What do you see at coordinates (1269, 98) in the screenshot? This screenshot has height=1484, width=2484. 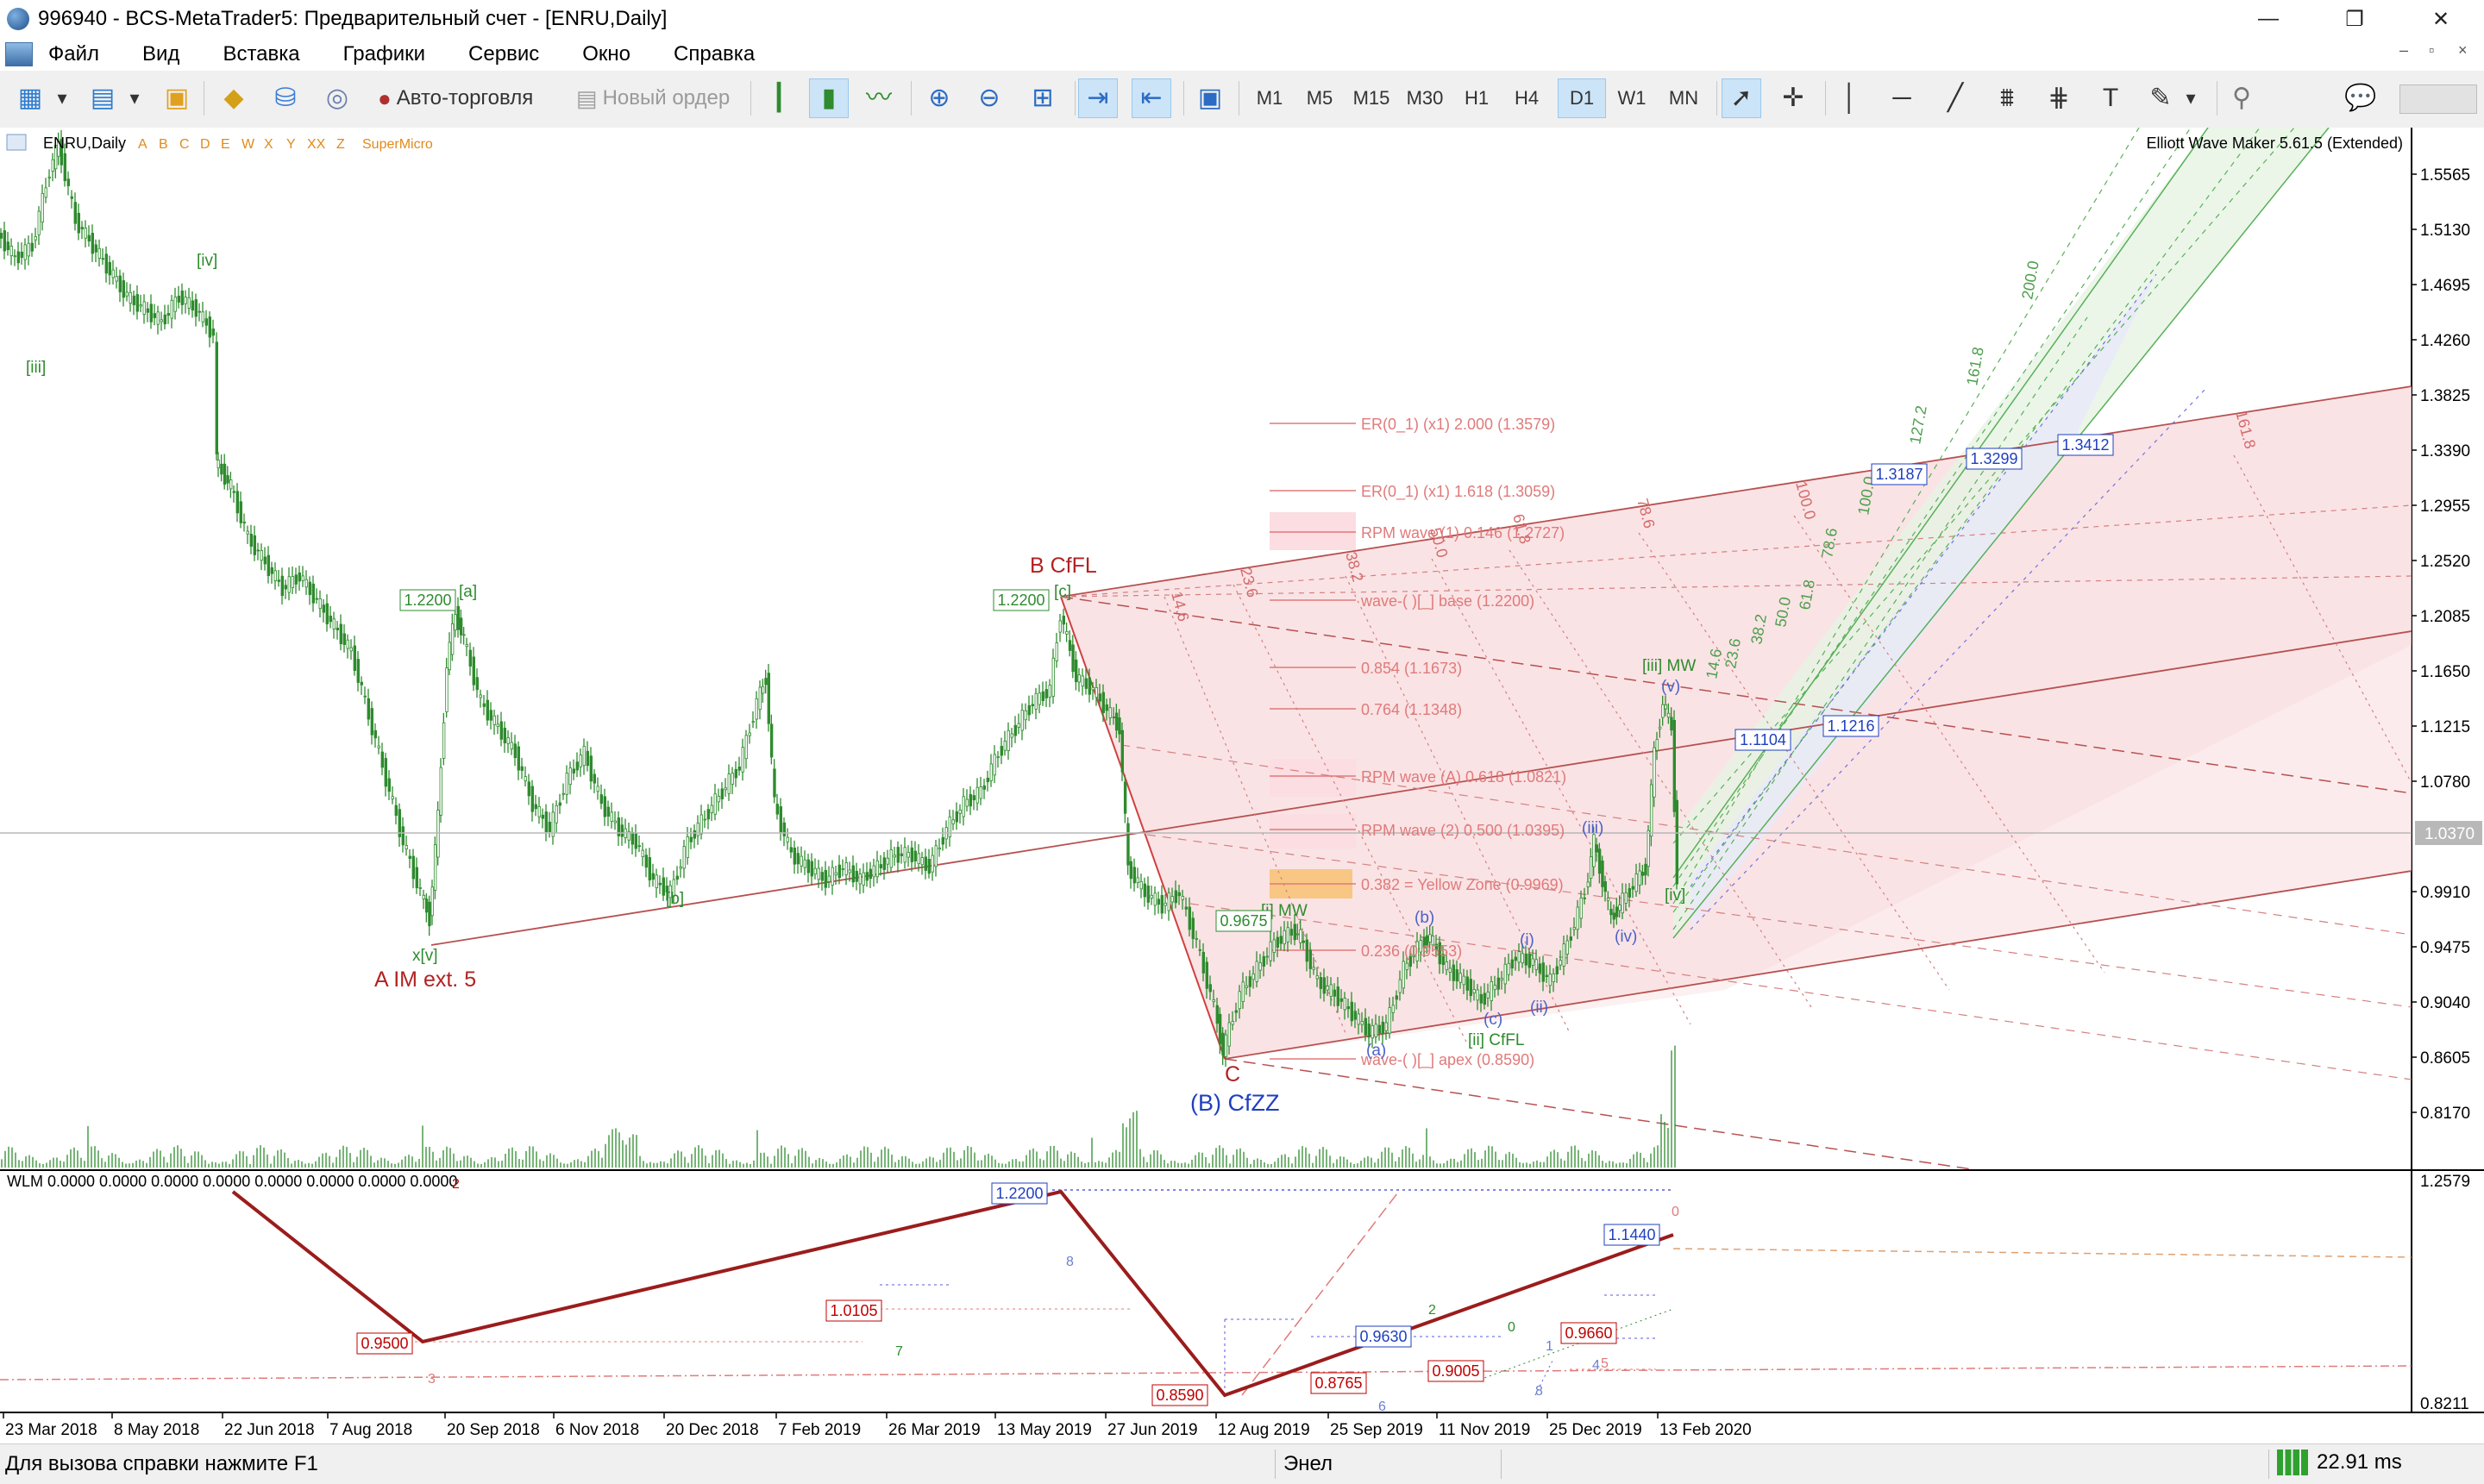 I see `period-m1-button: M1` at bounding box center [1269, 98].